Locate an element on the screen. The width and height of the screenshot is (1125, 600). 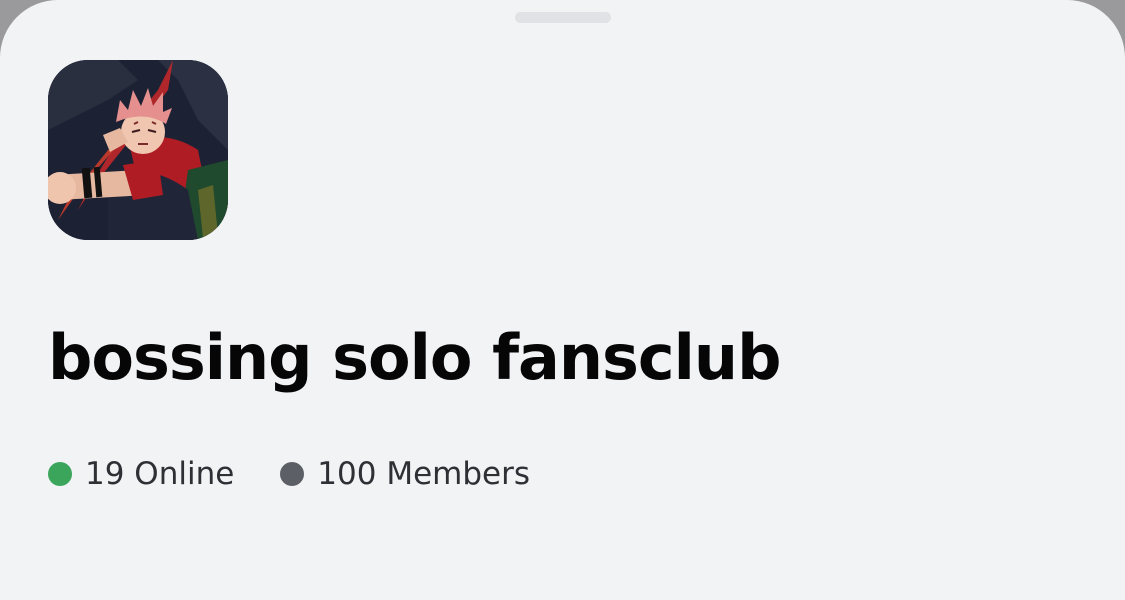
server-name: bossing solo fansclub is located at coordinates (414, 357).